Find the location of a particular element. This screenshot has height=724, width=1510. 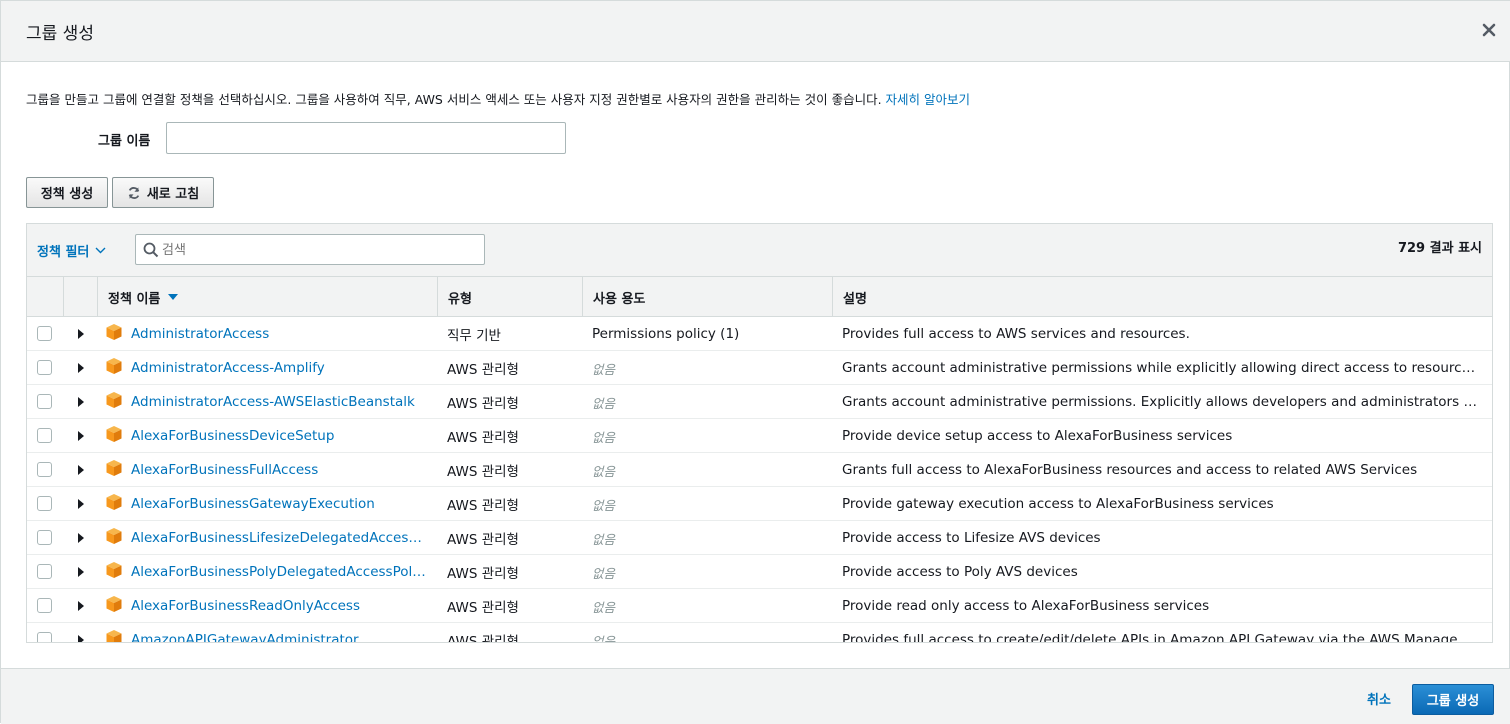

create-policy-label: 정책 생성 is located at coordinates (67, 194).